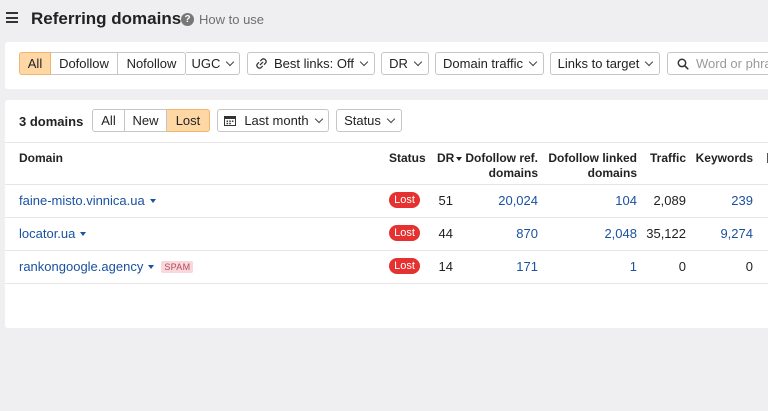 This screenshot has width=768, height=411. I want to click on domain-cell: locator.ua, so click(53, 233).